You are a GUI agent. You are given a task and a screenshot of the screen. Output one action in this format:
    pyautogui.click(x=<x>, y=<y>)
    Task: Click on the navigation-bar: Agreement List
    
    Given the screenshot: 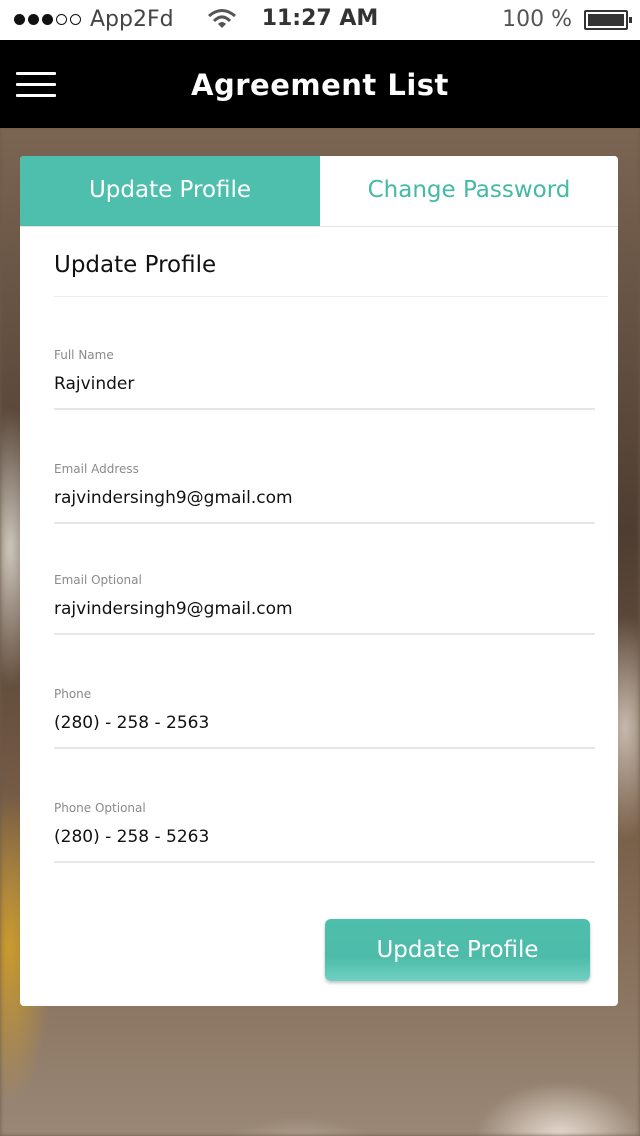 What is the action you would take?
    pyautogui.click(x=320, y=84)
    